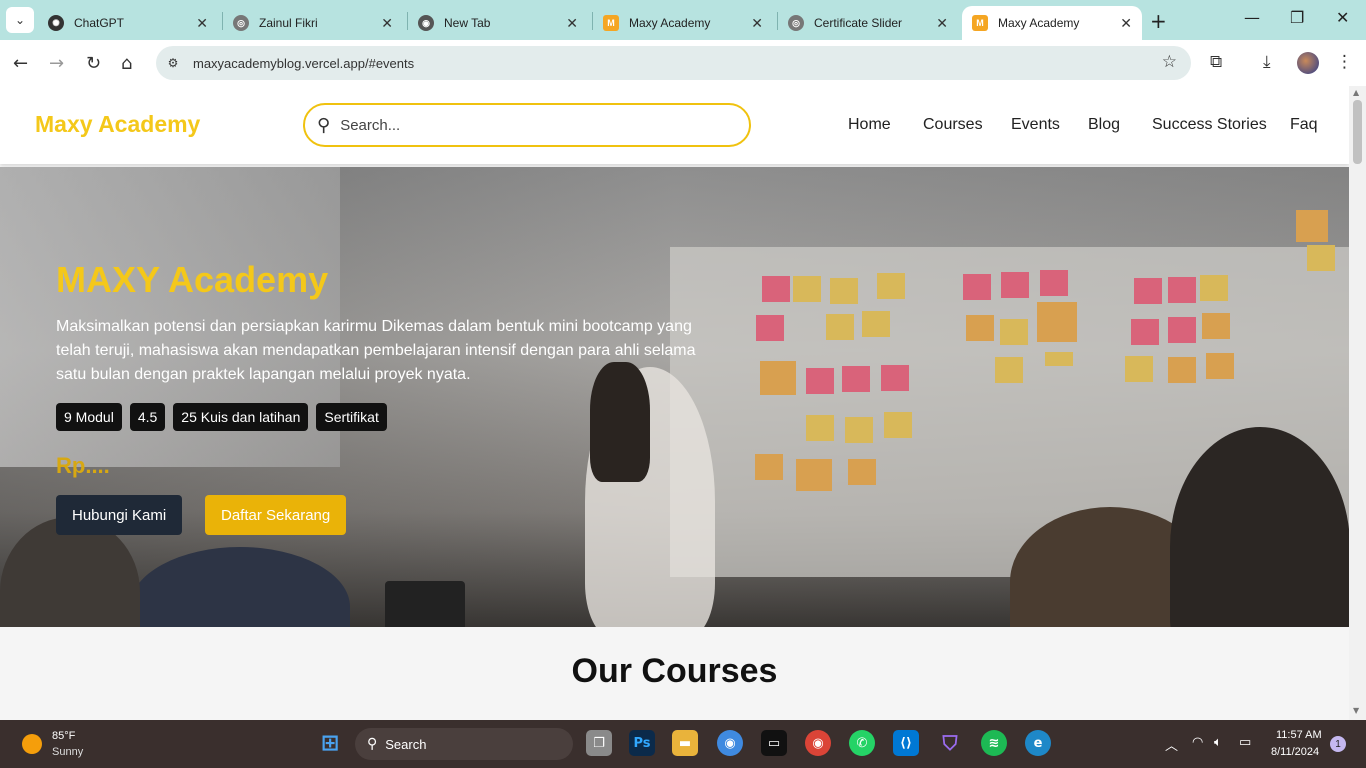 Image resolution: width=1366 pixels, height=768 pixels. Describe the element at coordinates (1158, 21) in the screenshot. I see `new-tab-button: +` at that location.